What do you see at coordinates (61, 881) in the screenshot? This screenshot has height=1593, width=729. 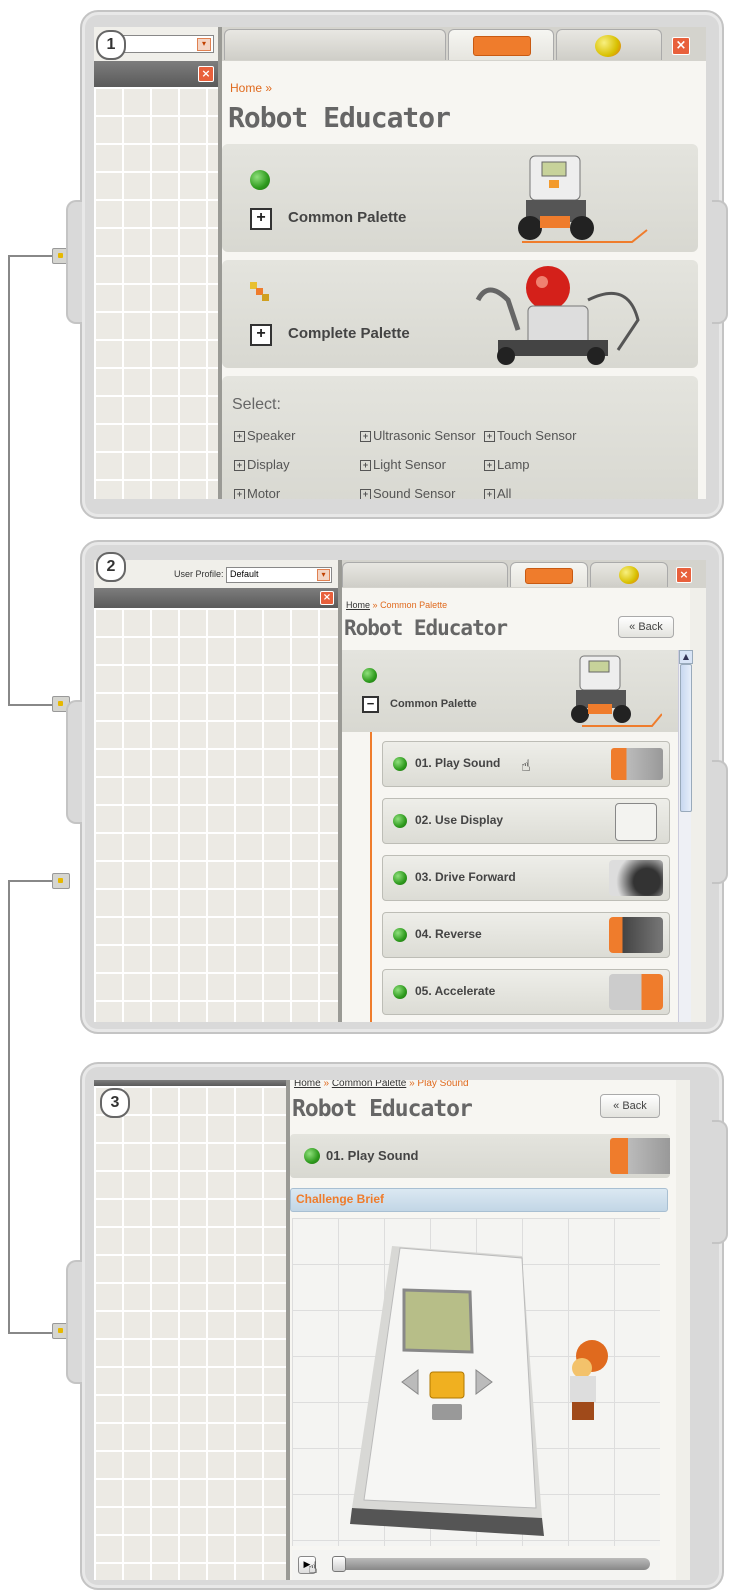 I see `connector-port` at bounding box center [61, 881].